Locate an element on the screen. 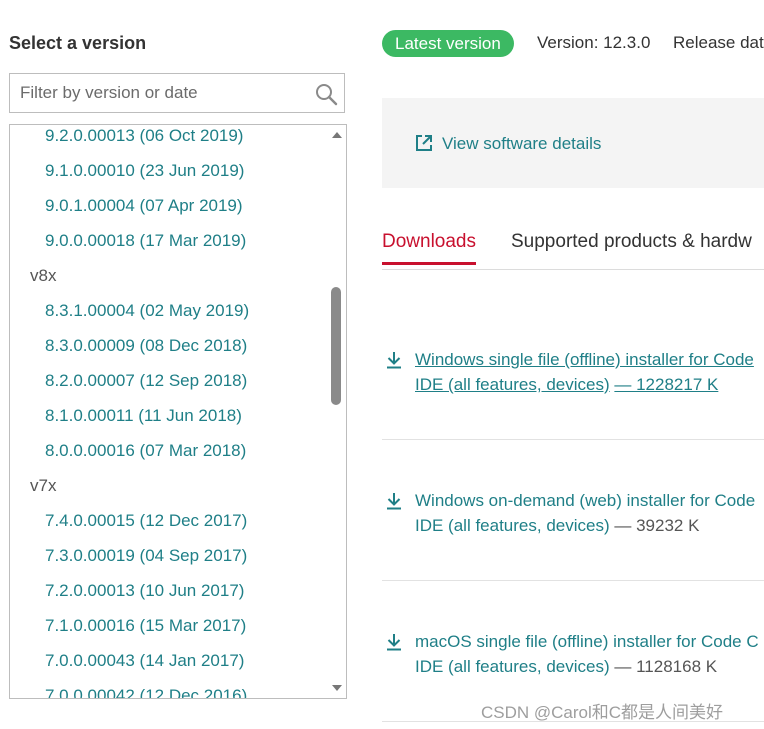 This screenshot has width=764, height=729. version-list-item: 7.0.0.00043 (14 Jan 2017) is located at coordinates (169, 660).